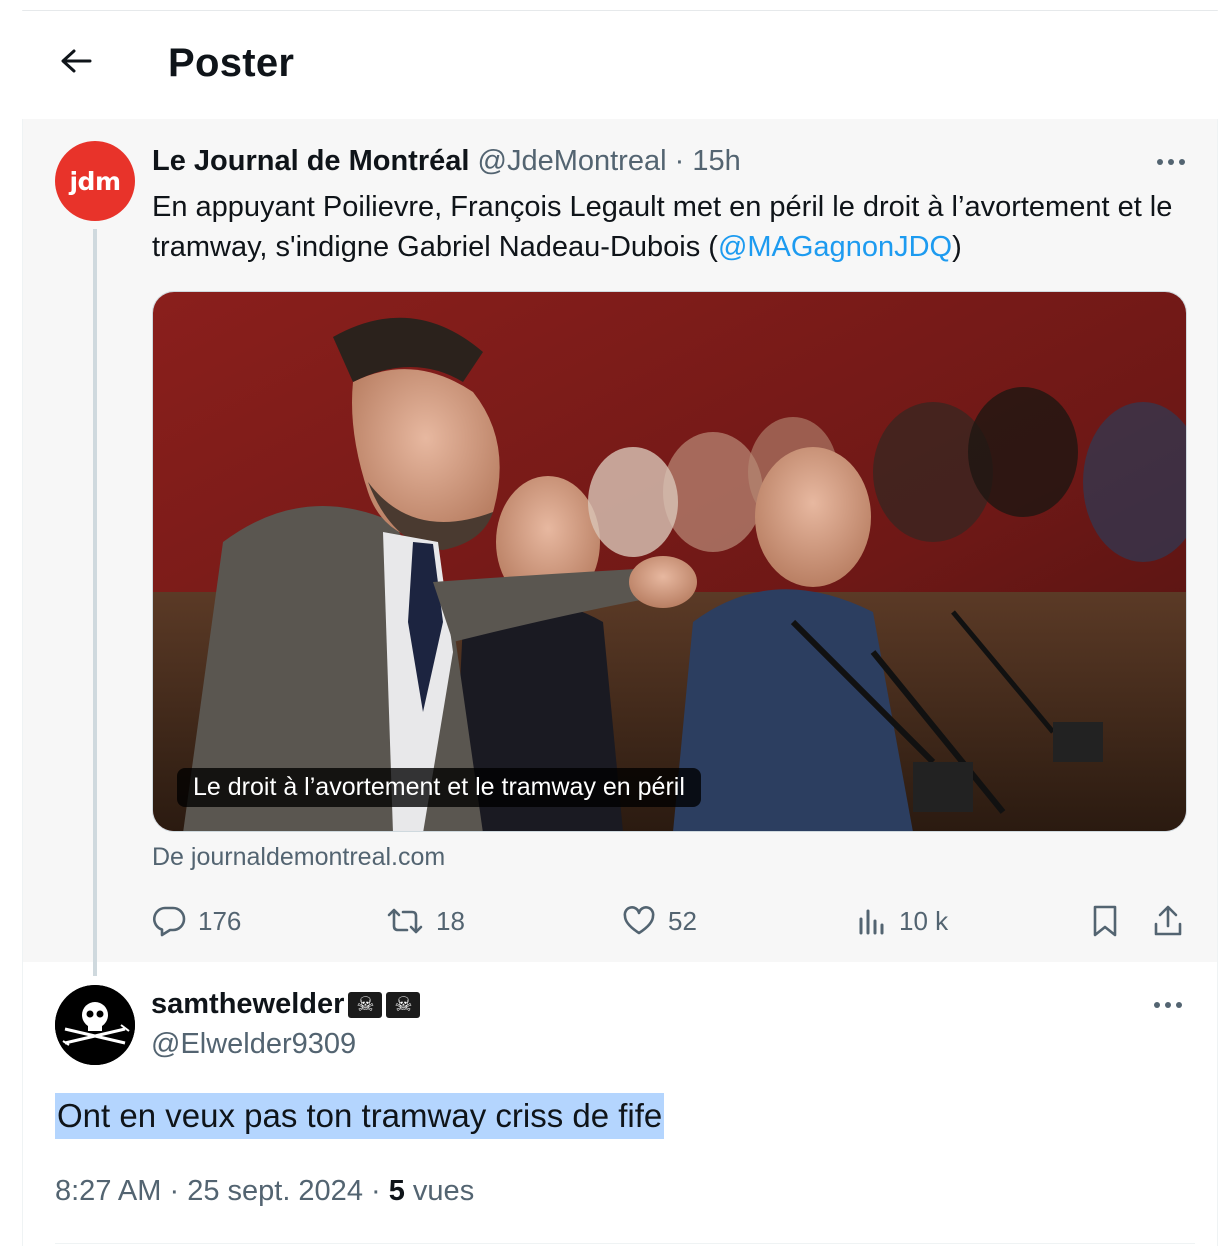 This screenshot has width=1232, height=1246. What do you see at coordinates (682, 920) in the screenshot?
I see `like-count: 52` at bounding box center [682, 920].